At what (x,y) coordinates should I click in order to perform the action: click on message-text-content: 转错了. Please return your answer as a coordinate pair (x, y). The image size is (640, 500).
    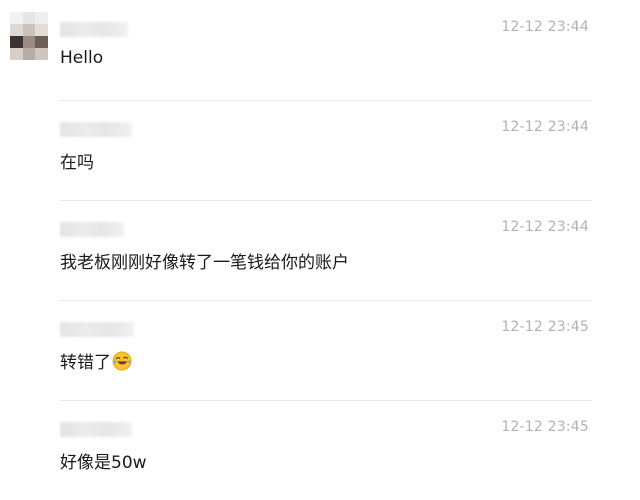
    Looking at the image, I should click on (85, 363).